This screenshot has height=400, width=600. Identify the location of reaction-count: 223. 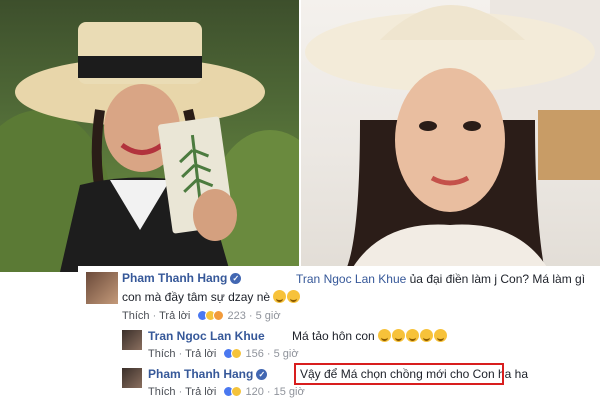
(236, 316).